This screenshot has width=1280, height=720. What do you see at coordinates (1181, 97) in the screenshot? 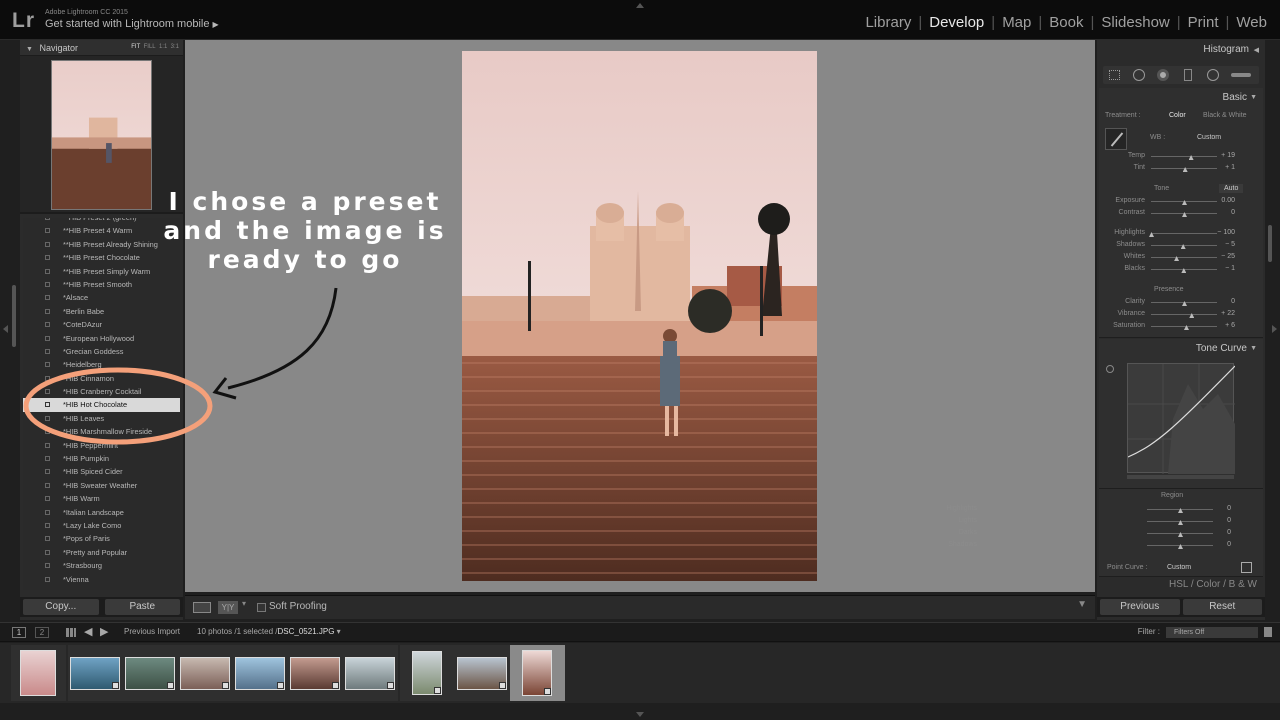
I see `basic-header: Basic ▼` at bounding box center [1181, 97].